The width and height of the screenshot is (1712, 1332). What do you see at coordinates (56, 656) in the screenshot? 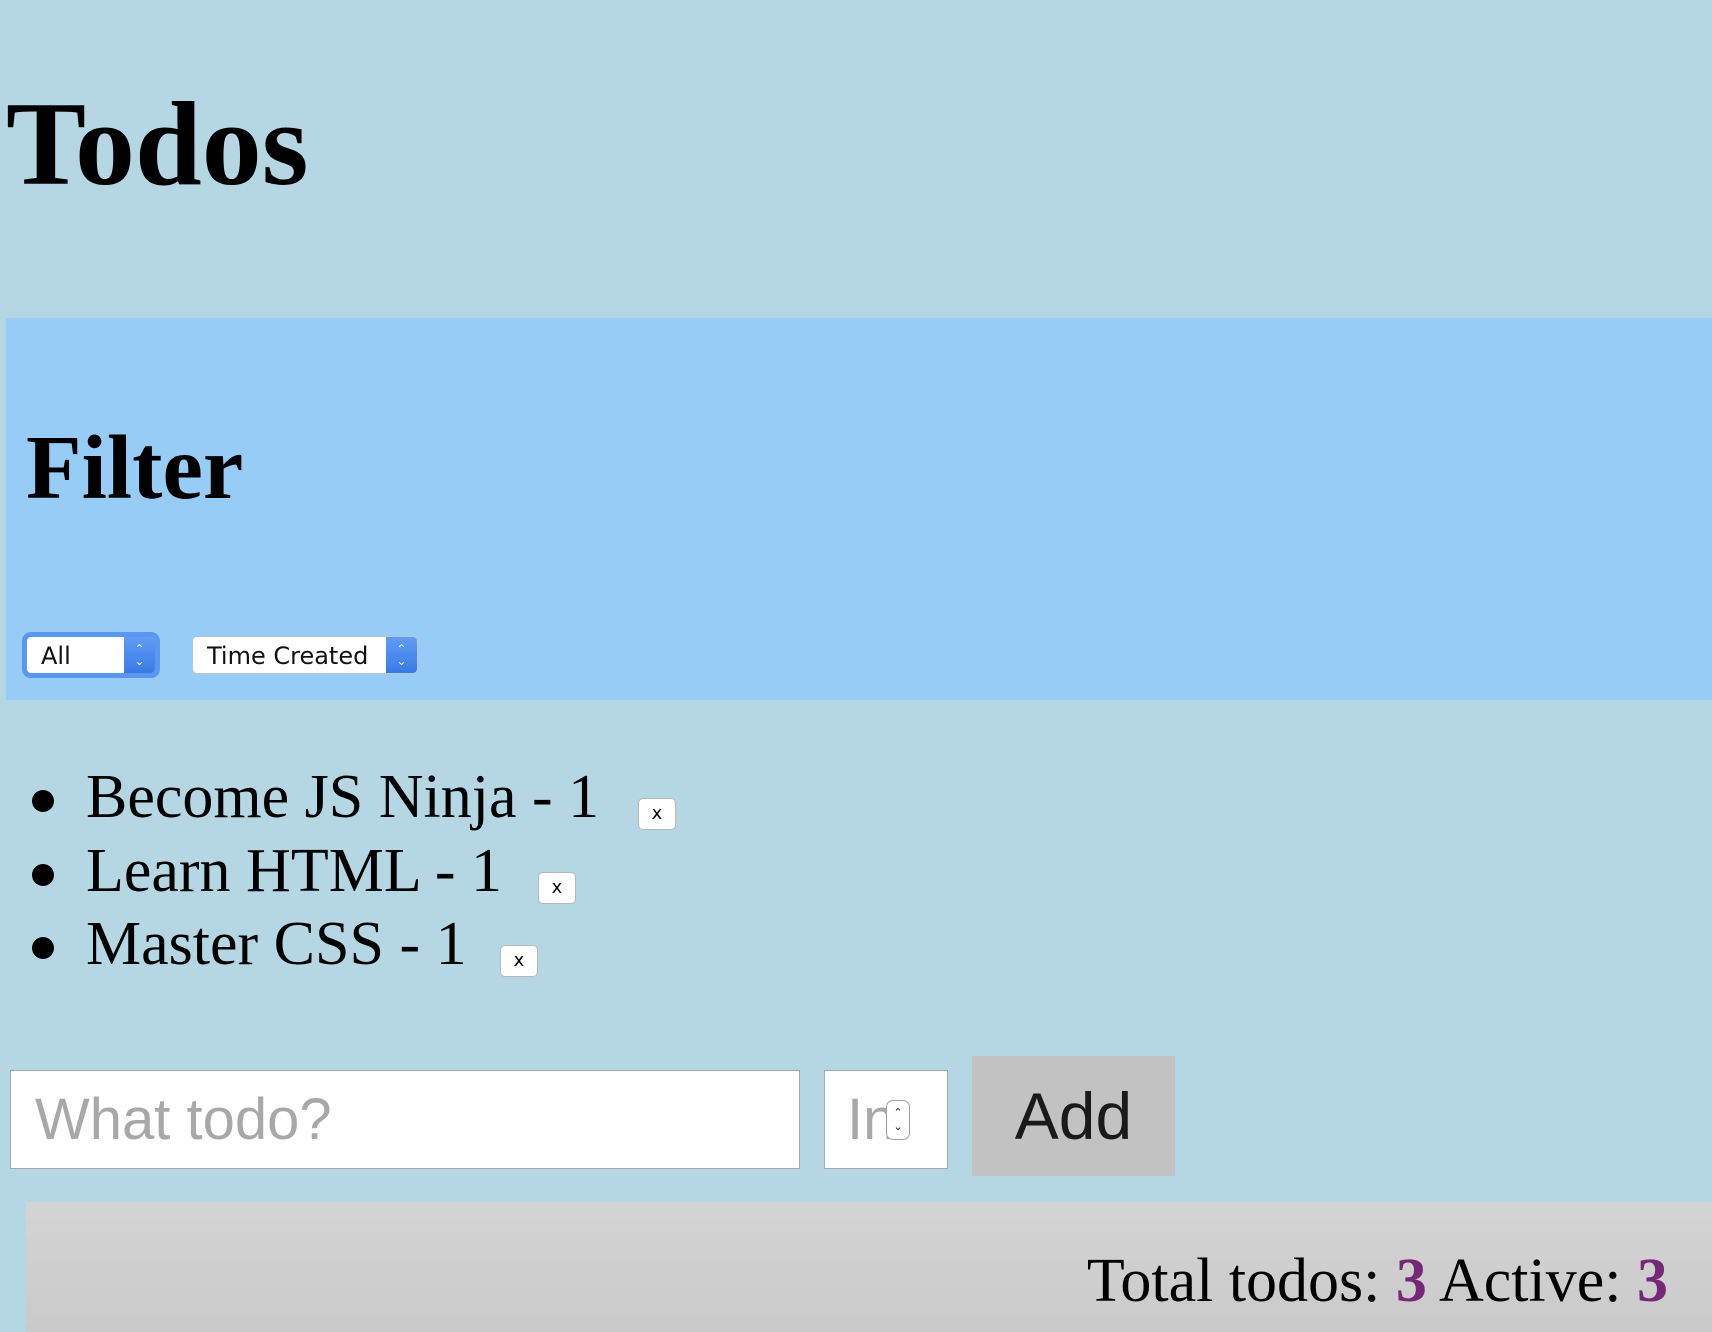
I see `status-filter-value: All` at bounding box center [56, 656].